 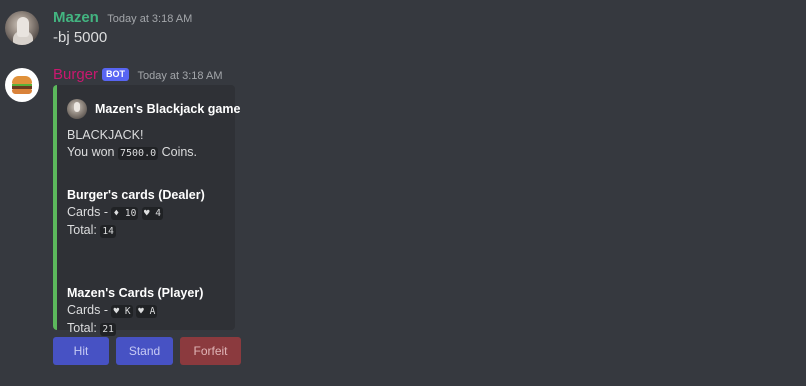 I want to click on message-header: Burger BOT Today at 3:18 AM, so click(x=137, y=75).